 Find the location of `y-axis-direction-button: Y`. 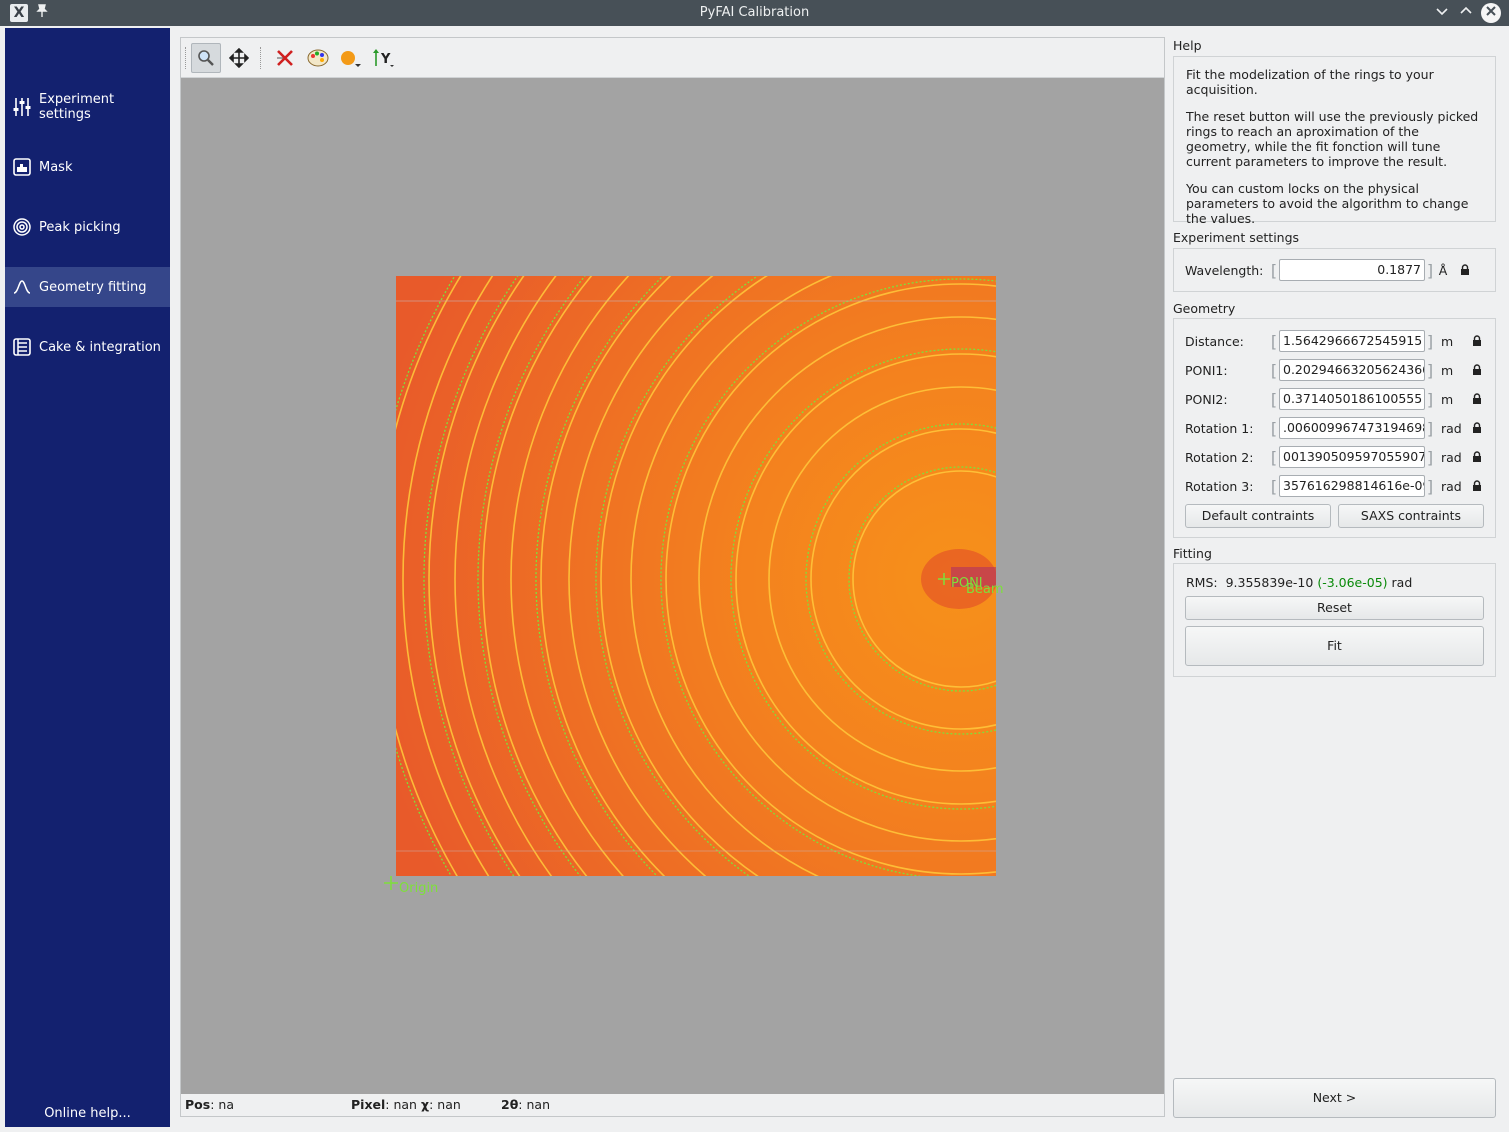

y-axis-direction-button: Y is located at coordinates (384, 58).